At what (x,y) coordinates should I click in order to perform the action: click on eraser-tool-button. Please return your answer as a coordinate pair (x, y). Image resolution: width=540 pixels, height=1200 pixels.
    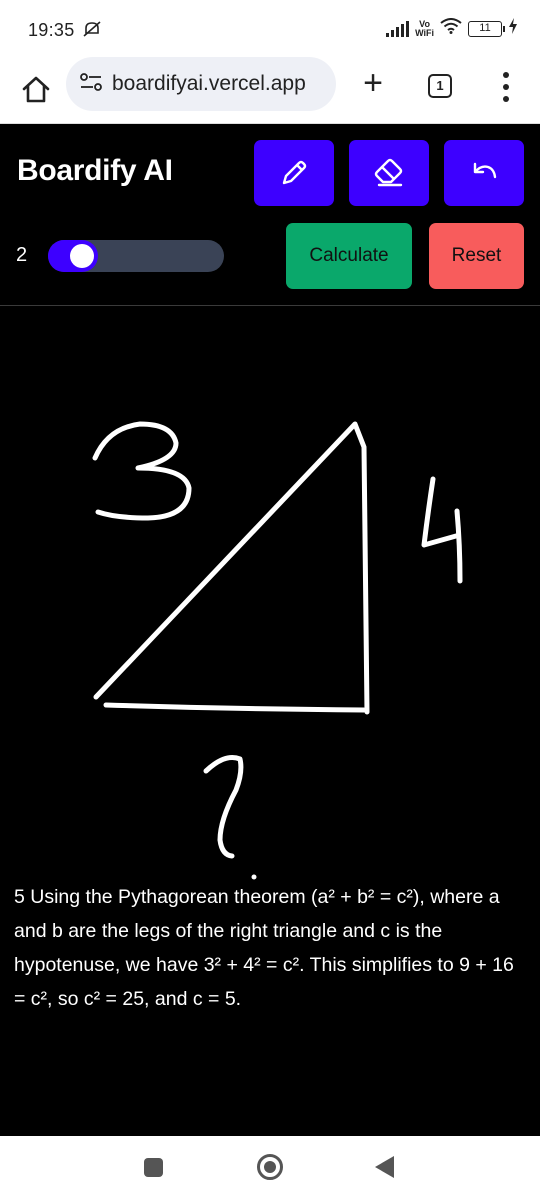
    Looking at the image, I should click on (389, 173).